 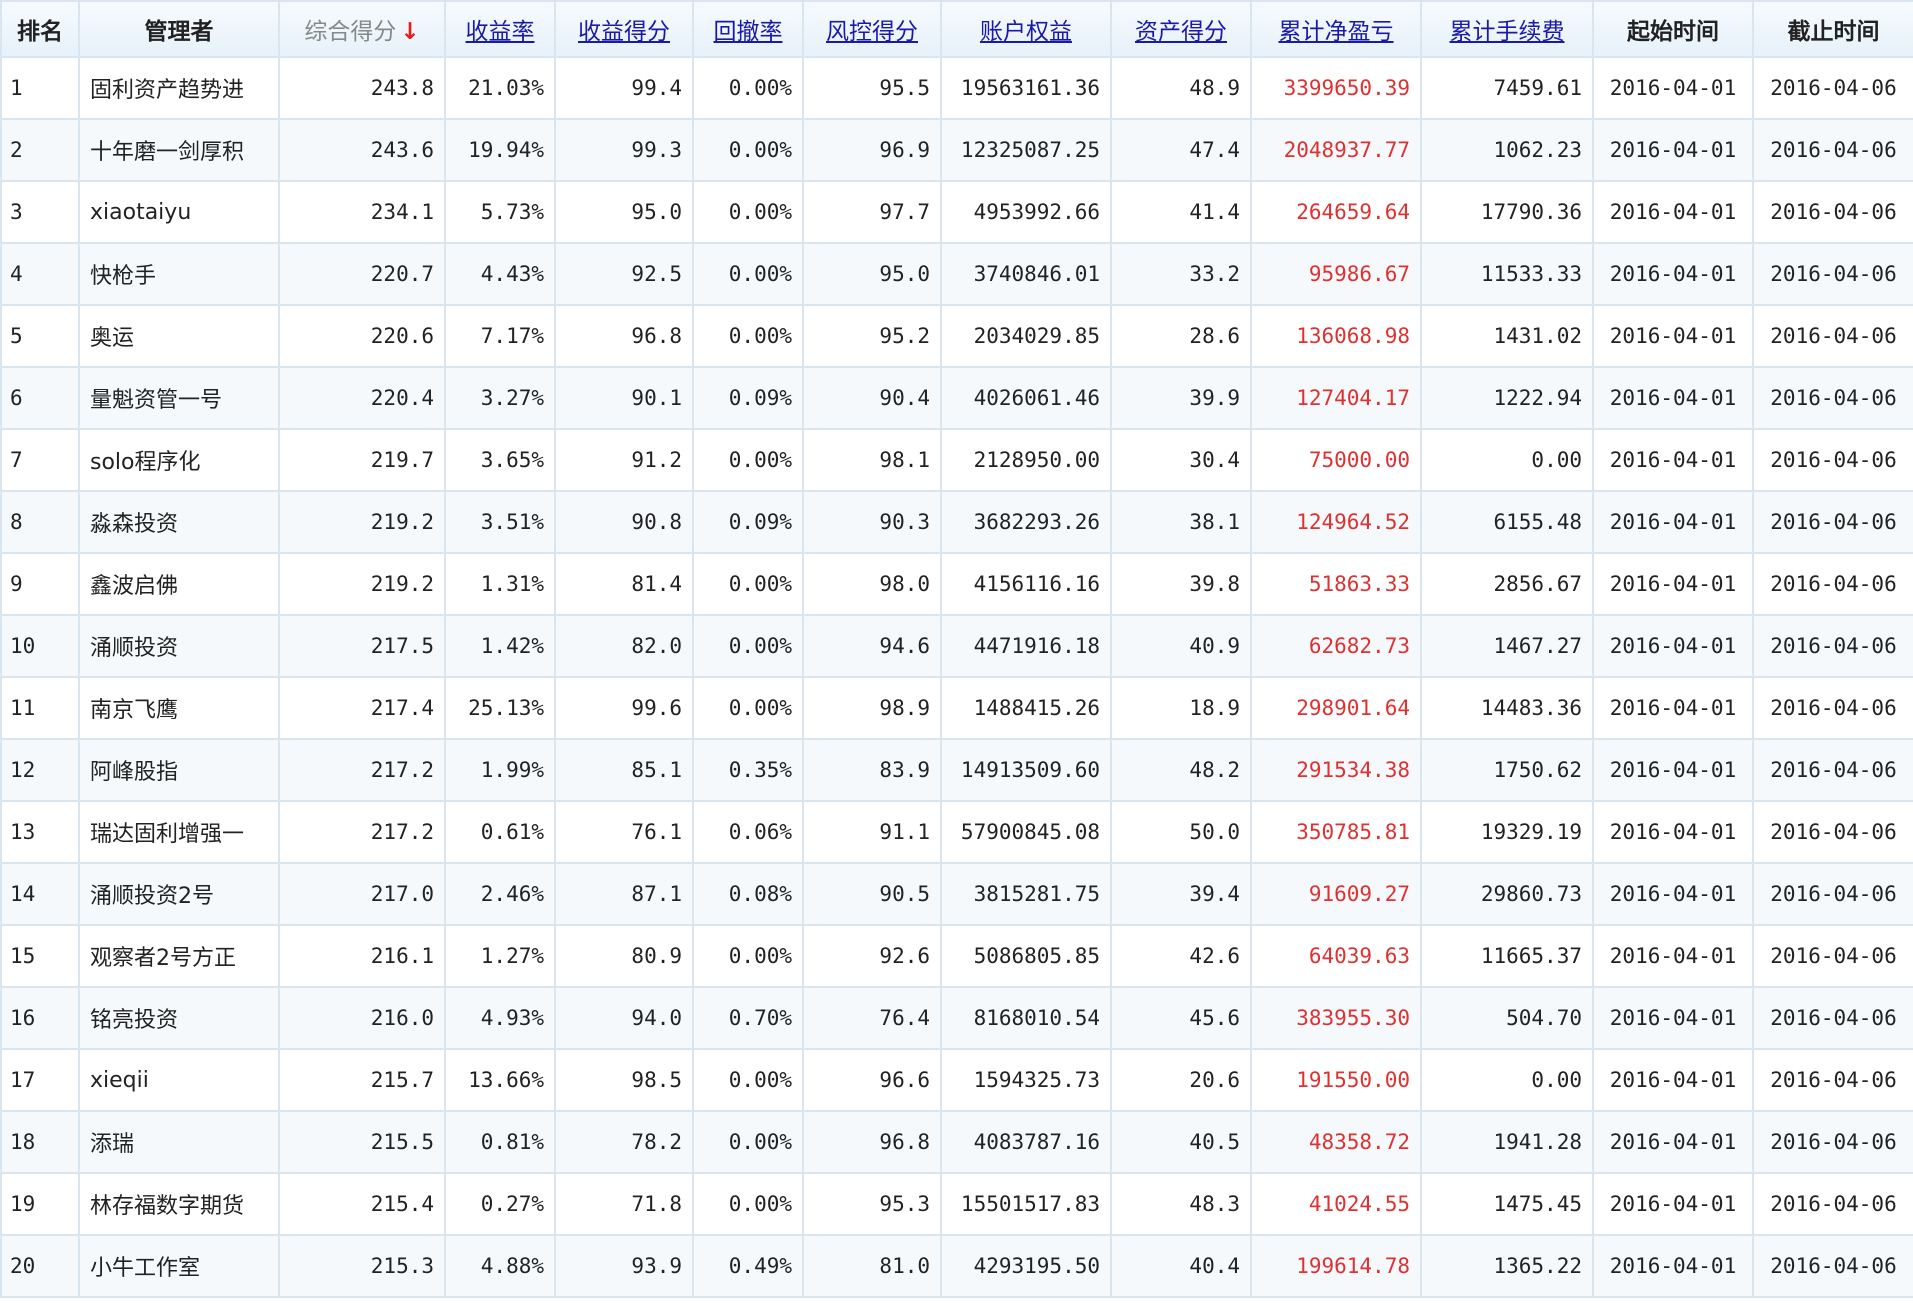 I want to click on cell-manager: 阿峰股指, so click(x=179, y=770).